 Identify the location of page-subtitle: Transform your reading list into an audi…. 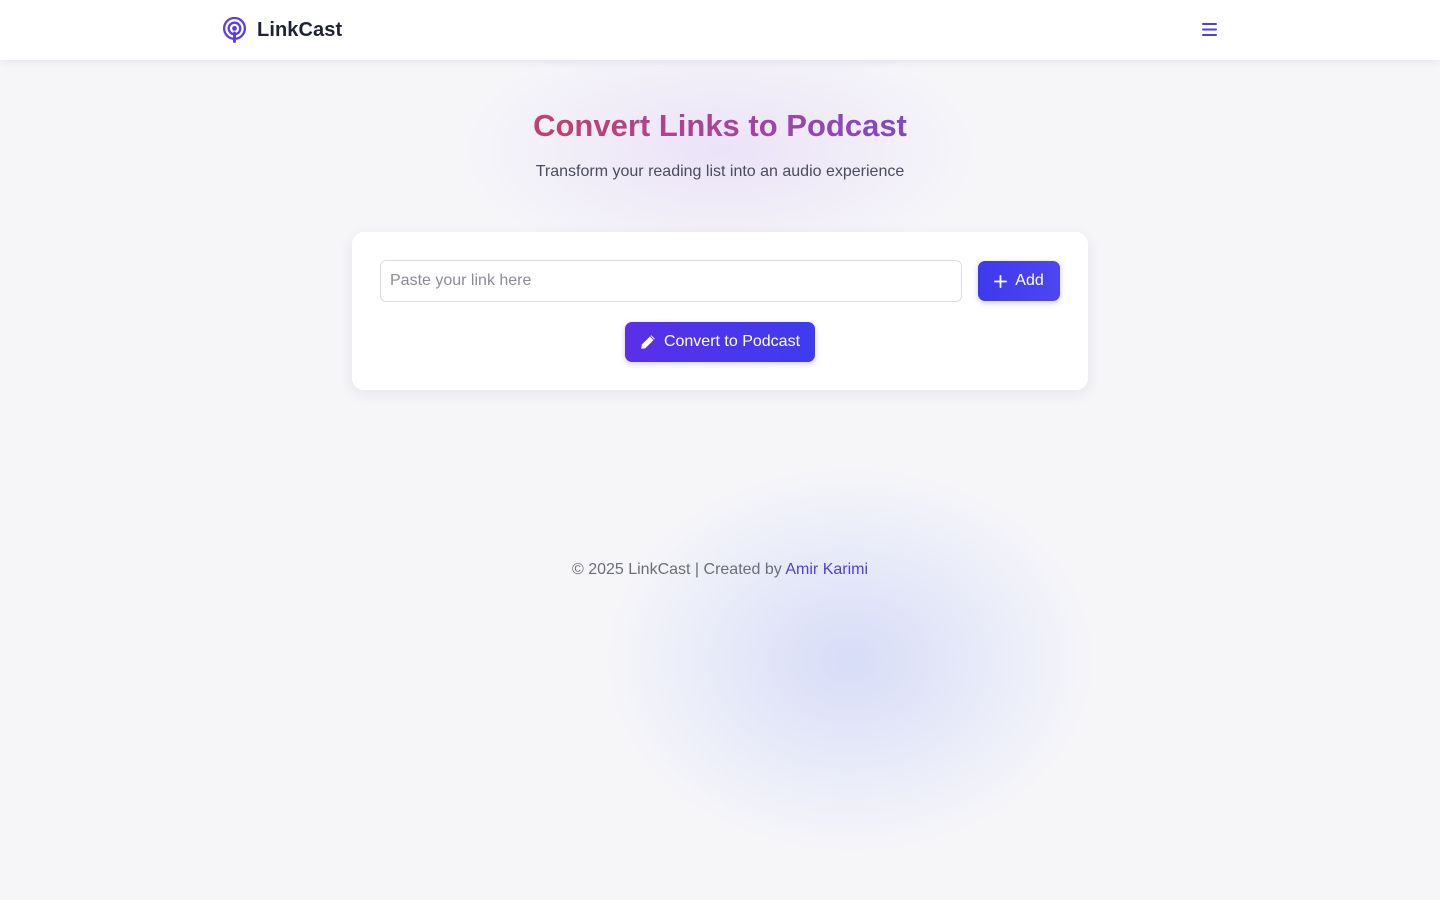
(720, 171).